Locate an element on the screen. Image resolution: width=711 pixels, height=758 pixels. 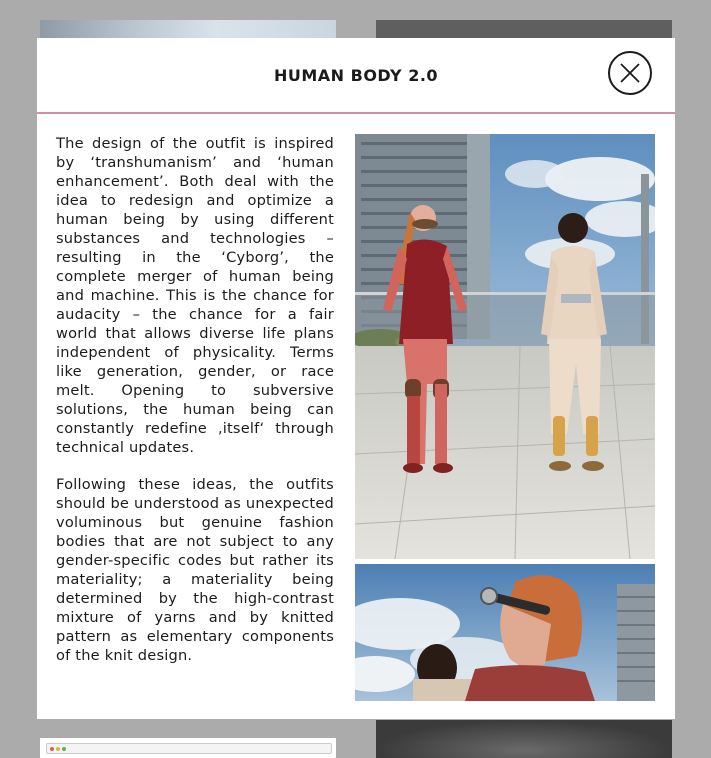
gallery-tile-architecture is located at coordinates (188, 30).